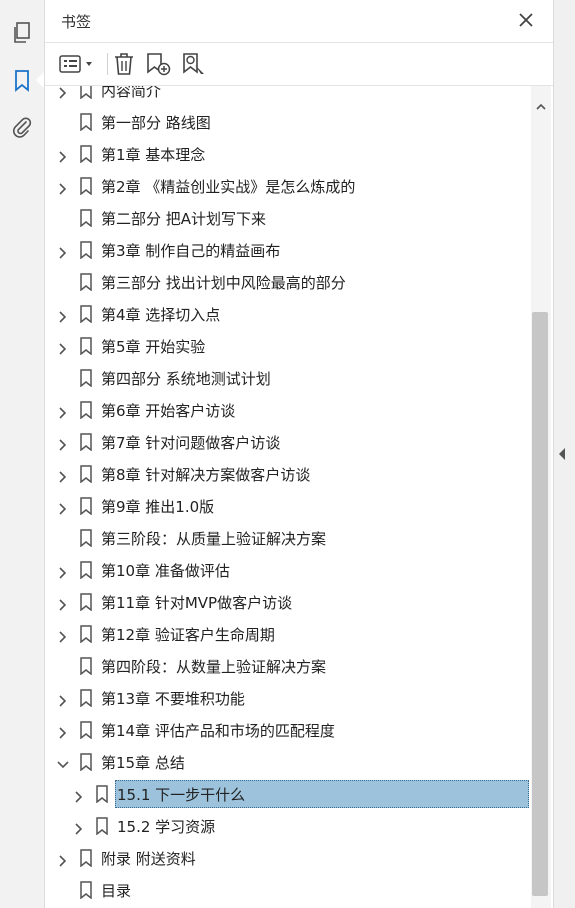 This screenshot has width=575, height=908. What do you see at coordinates (173, 699) in the screenshot?
I see `bookmark-label: 第13章 不要堆积功能` at bounding box center [173, 699].